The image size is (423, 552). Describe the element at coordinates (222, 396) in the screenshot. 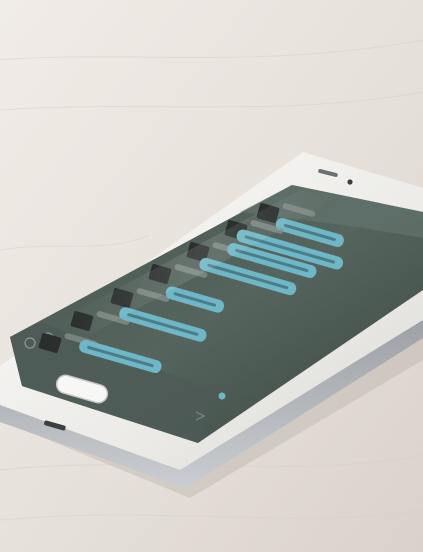

I see `send-indicator-icon` at that location.